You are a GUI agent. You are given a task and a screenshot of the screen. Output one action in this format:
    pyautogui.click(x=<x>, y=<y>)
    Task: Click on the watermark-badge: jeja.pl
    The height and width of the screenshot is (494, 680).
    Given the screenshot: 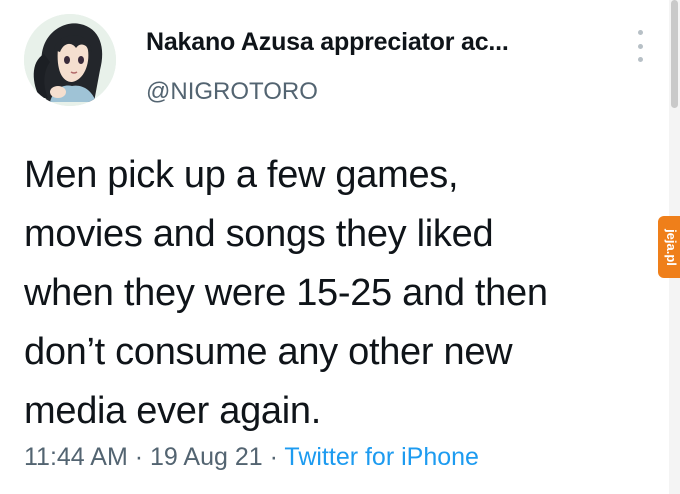 What is the action you would take?
    pyautogui.click(x=669, y=247)
    